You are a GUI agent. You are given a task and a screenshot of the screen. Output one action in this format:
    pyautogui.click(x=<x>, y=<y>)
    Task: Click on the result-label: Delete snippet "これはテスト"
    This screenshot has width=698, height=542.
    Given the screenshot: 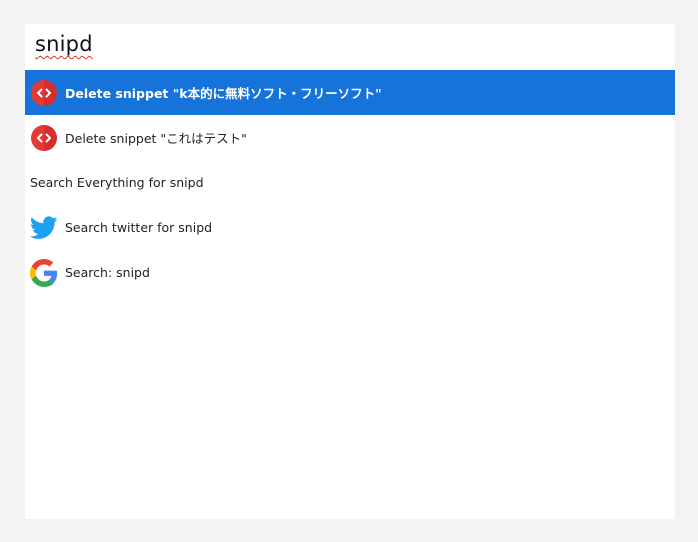 What is the action you would take?
    pyautogui.click(x=156, y=138)
    